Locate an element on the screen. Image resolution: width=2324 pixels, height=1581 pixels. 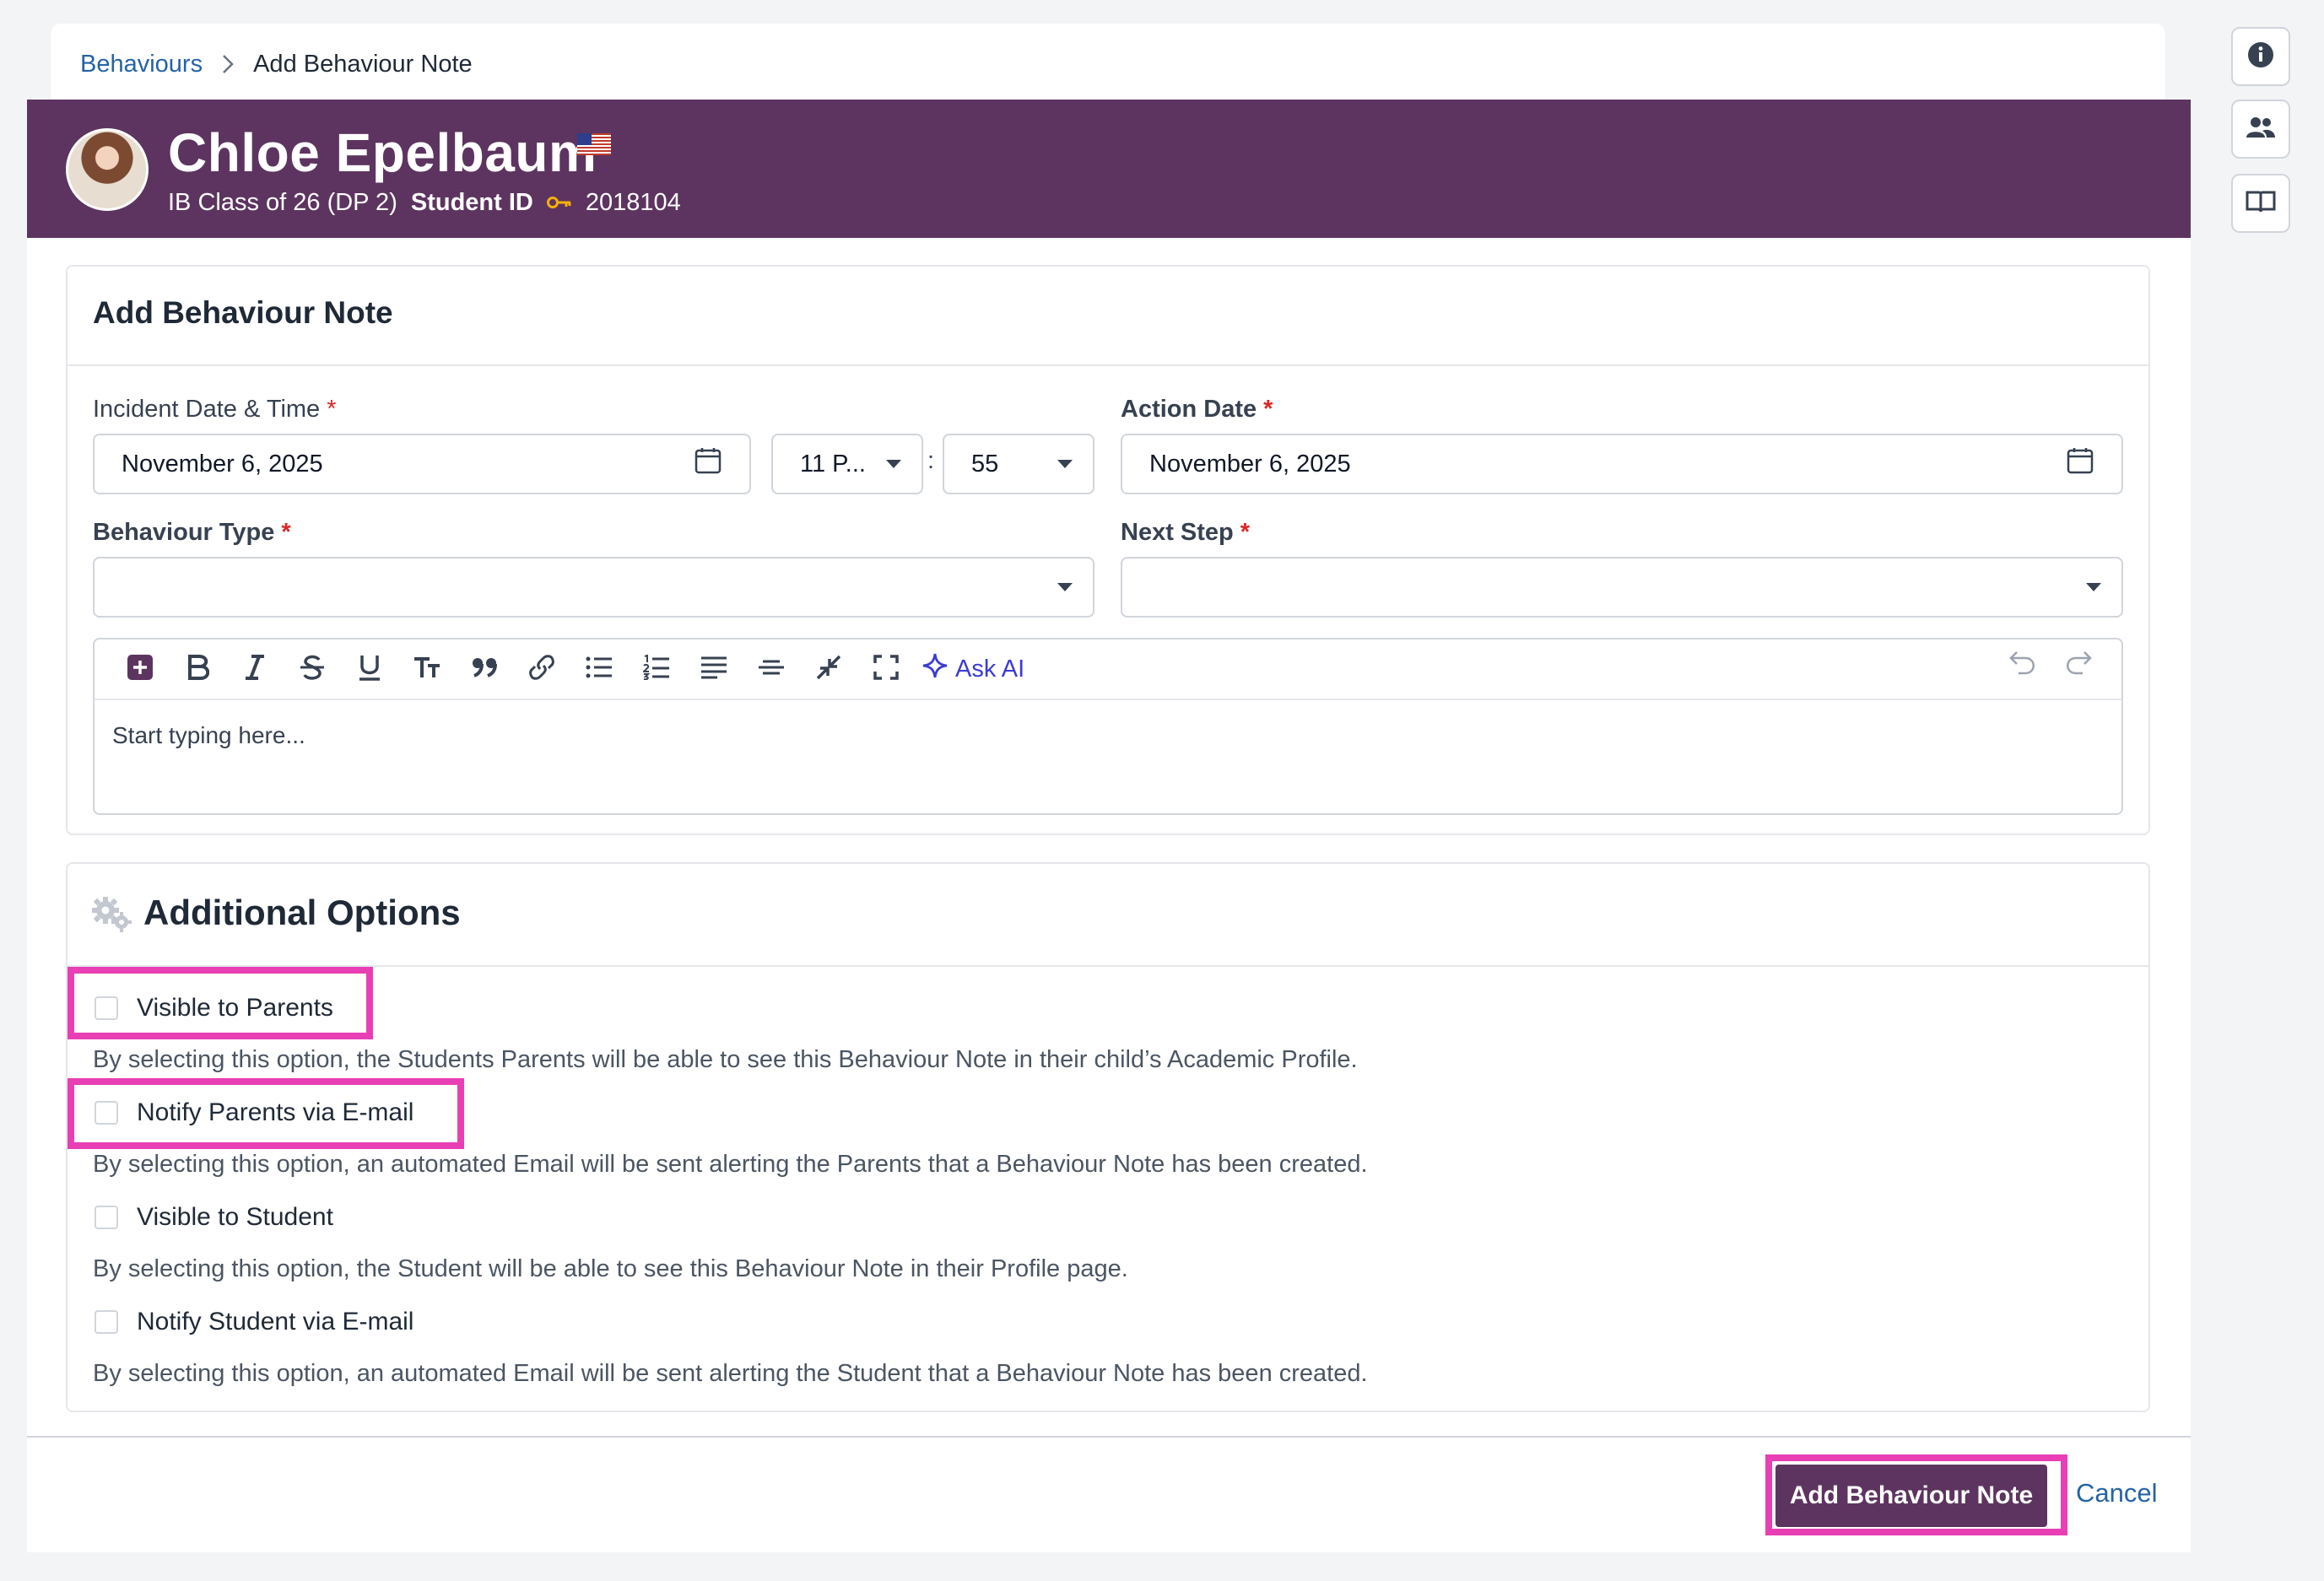
quote-button is located at coordinates (485, 669).